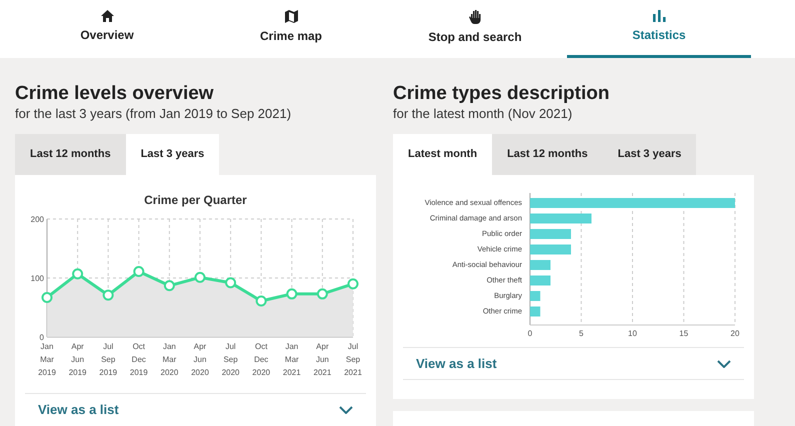  I want to click on axis-tick-label: Oct Dec 2019, so click(138, 359).